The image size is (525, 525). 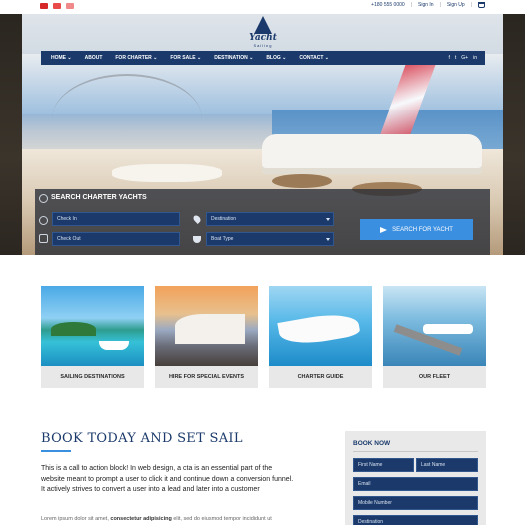 I want to click on boat-type-select-value: Boat Type, so click(x=222, y=239).